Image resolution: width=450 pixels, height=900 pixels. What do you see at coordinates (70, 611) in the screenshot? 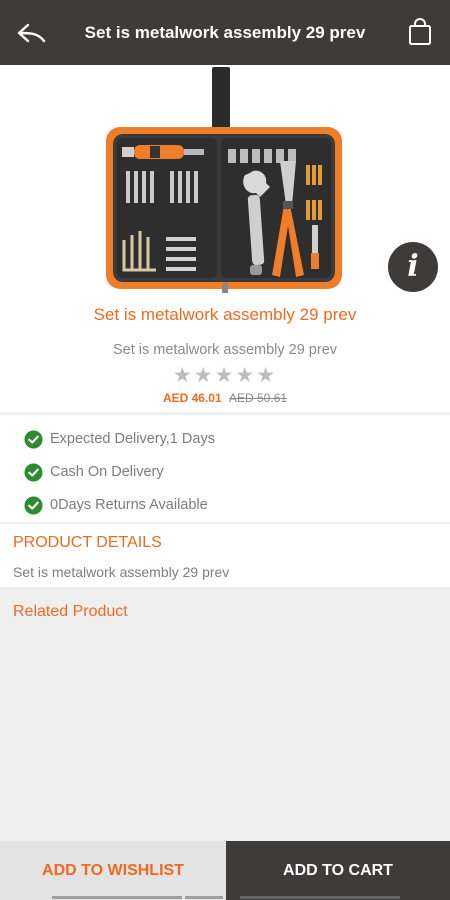
I see `related-product-heading: Related Product` at bounding box center [70, 611].